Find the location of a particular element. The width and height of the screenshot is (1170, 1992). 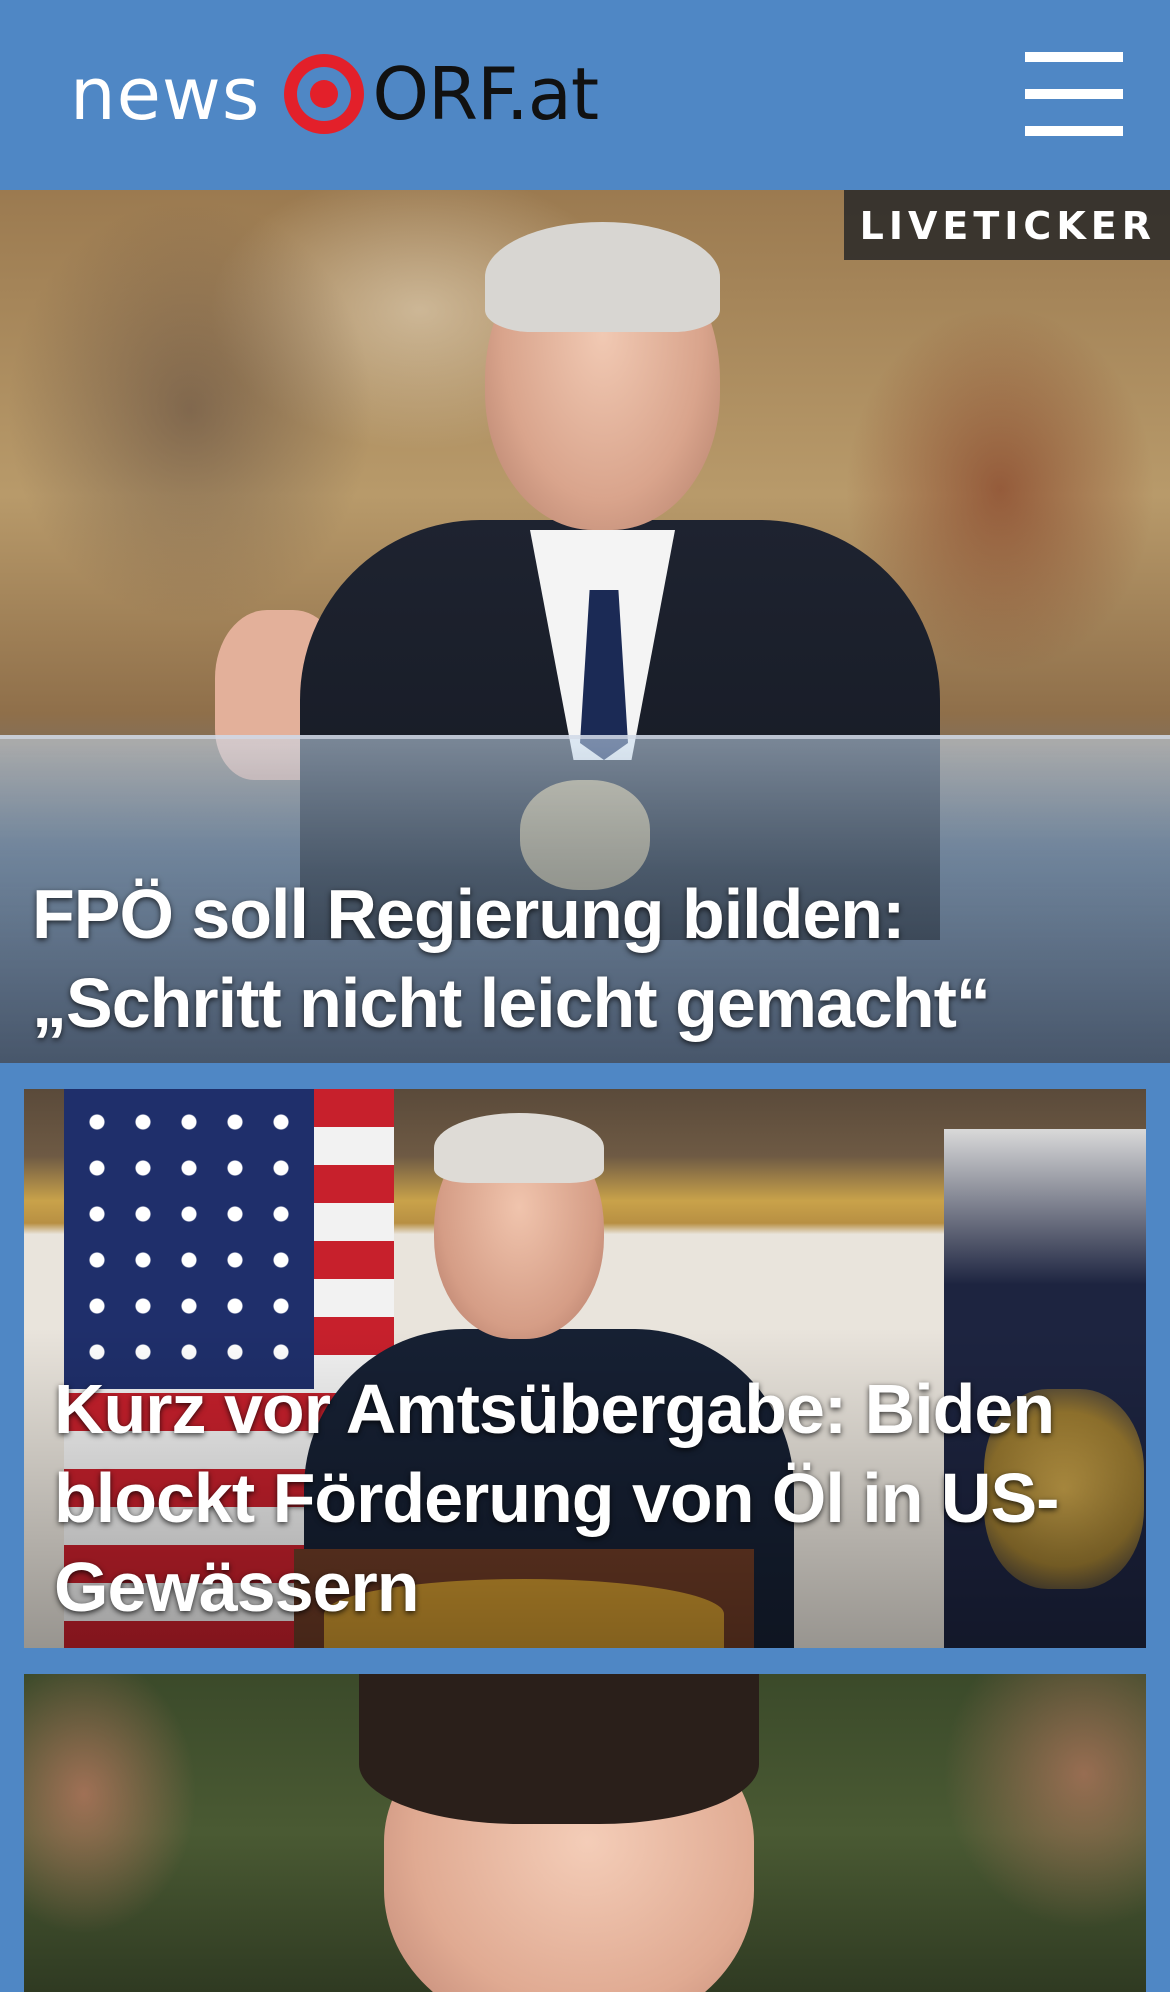

hamburger-menu-icon is located at coordinates (1074, 94).